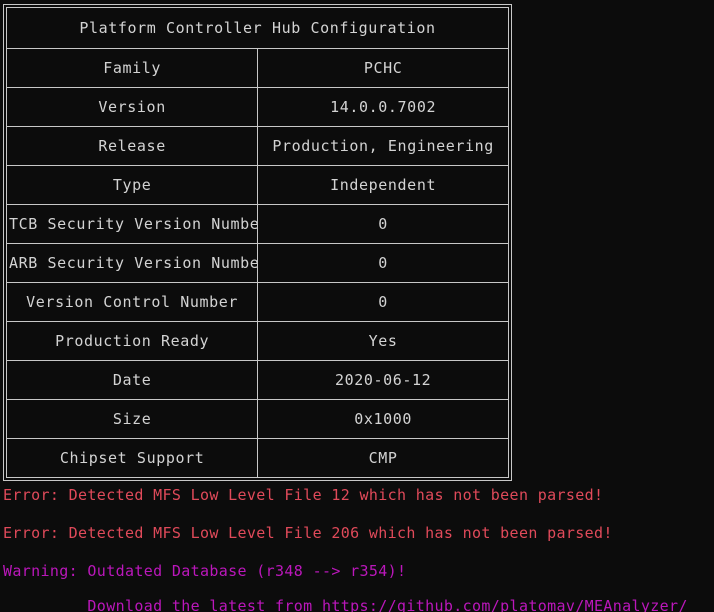  What do you see at coordinates (133, 224) in the screenshot?
I see `row-label-tcb-svn: TCB Security Version Number` at bounding box center [133, 224].